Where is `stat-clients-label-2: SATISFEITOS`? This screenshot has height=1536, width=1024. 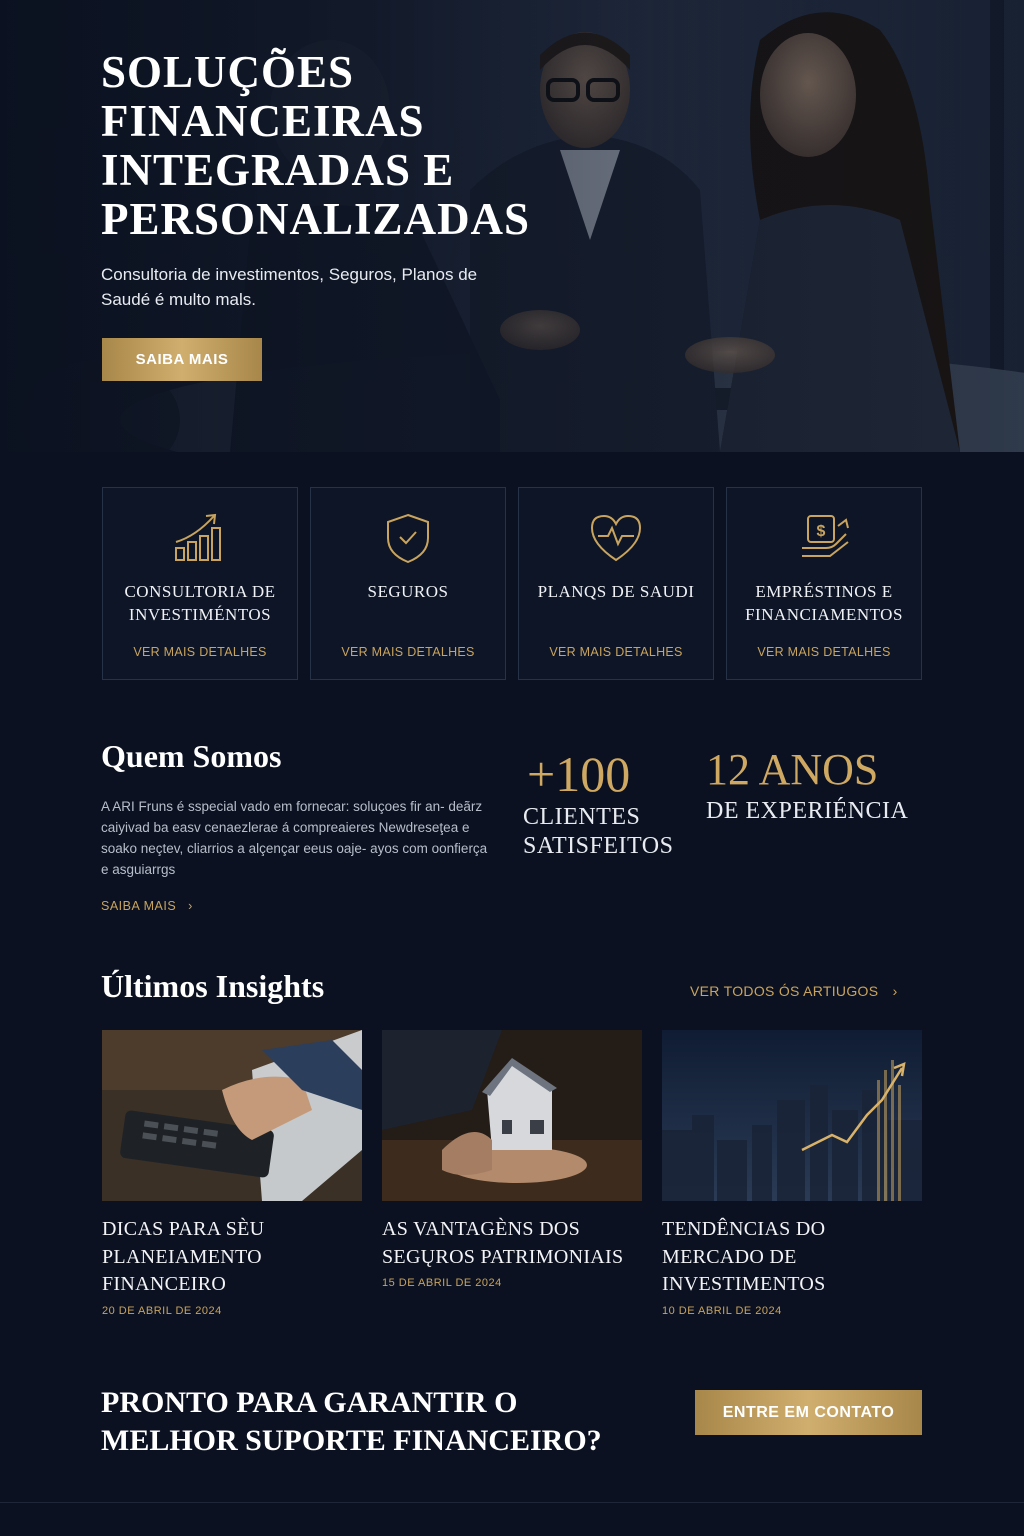 stat-clients-label-2: SATISFEITOS is located at coordinates (598, 846).